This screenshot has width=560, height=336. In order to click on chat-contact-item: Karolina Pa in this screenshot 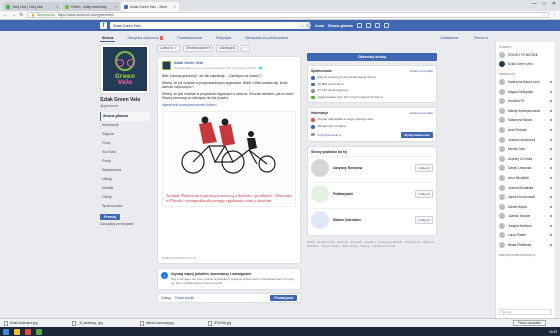, I will do `click(525, 101)`.